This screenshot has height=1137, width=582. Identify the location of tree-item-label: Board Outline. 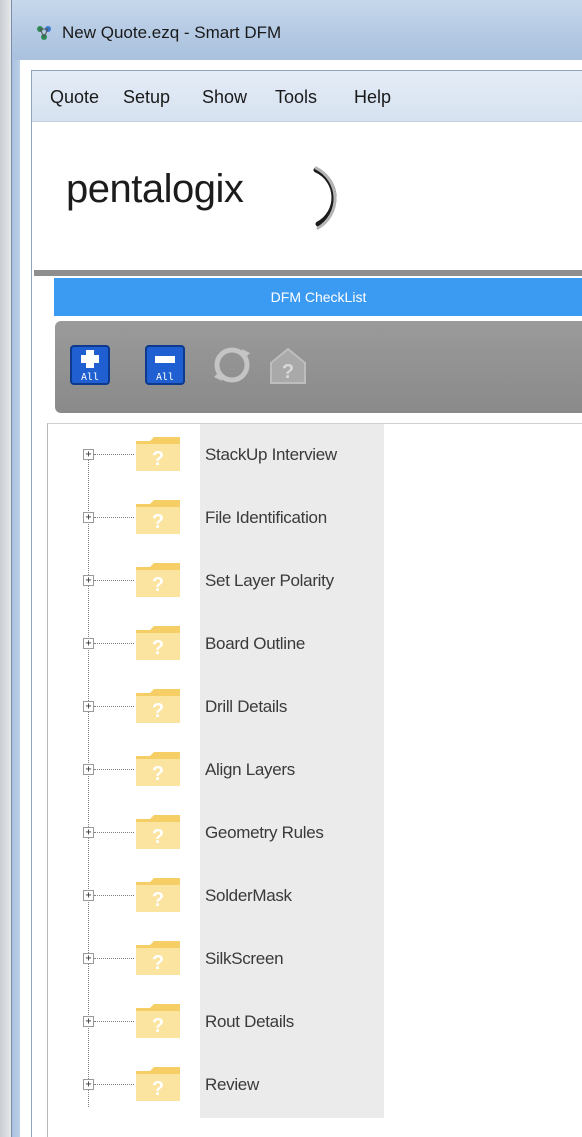
(255, 643).